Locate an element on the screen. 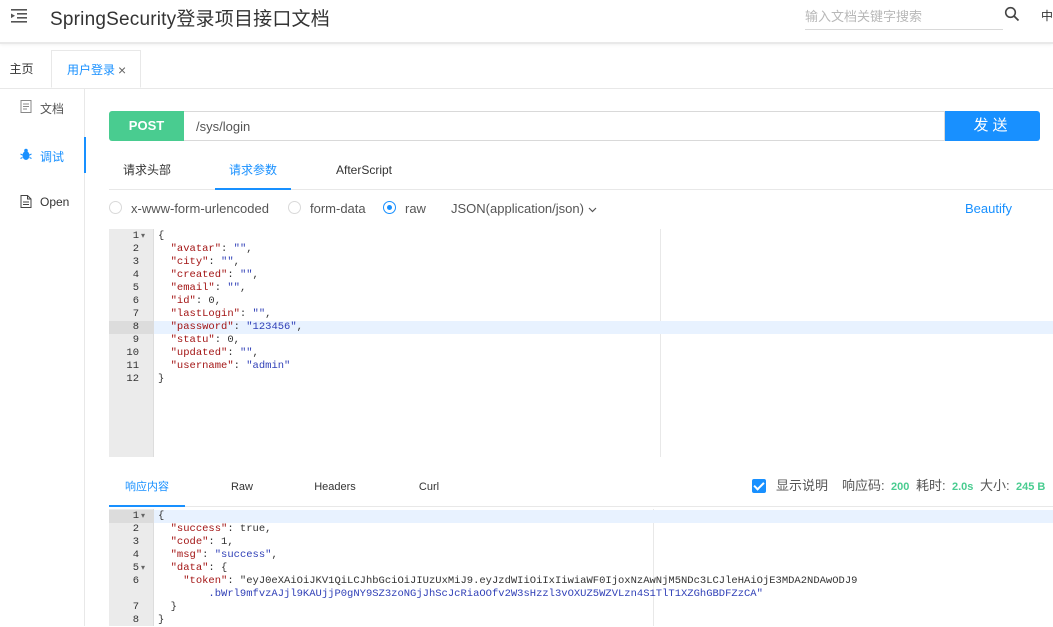 The width and height of the screenshot is (1053, 627). code-text: "lastLogin": "", is located at coordinates (221, 314).